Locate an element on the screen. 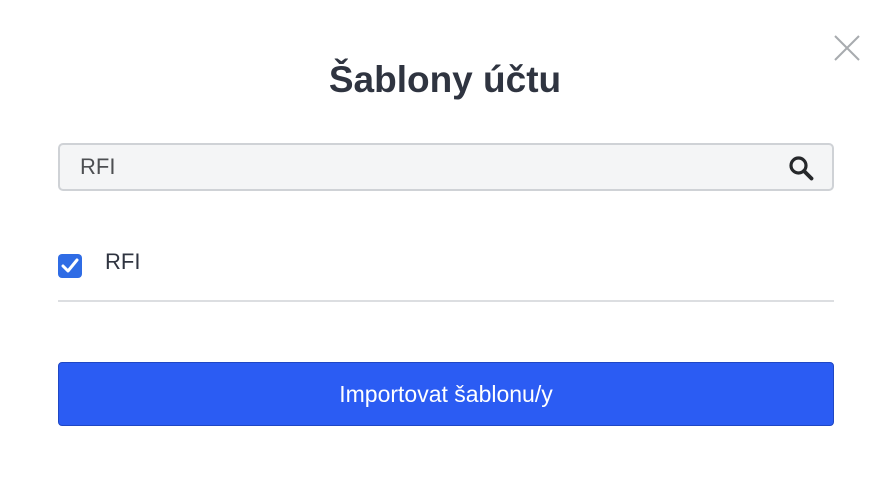 Image resolution: width=890 pixels, height=482 pixels. checkmark-icon is located at coordinates (70, 265).